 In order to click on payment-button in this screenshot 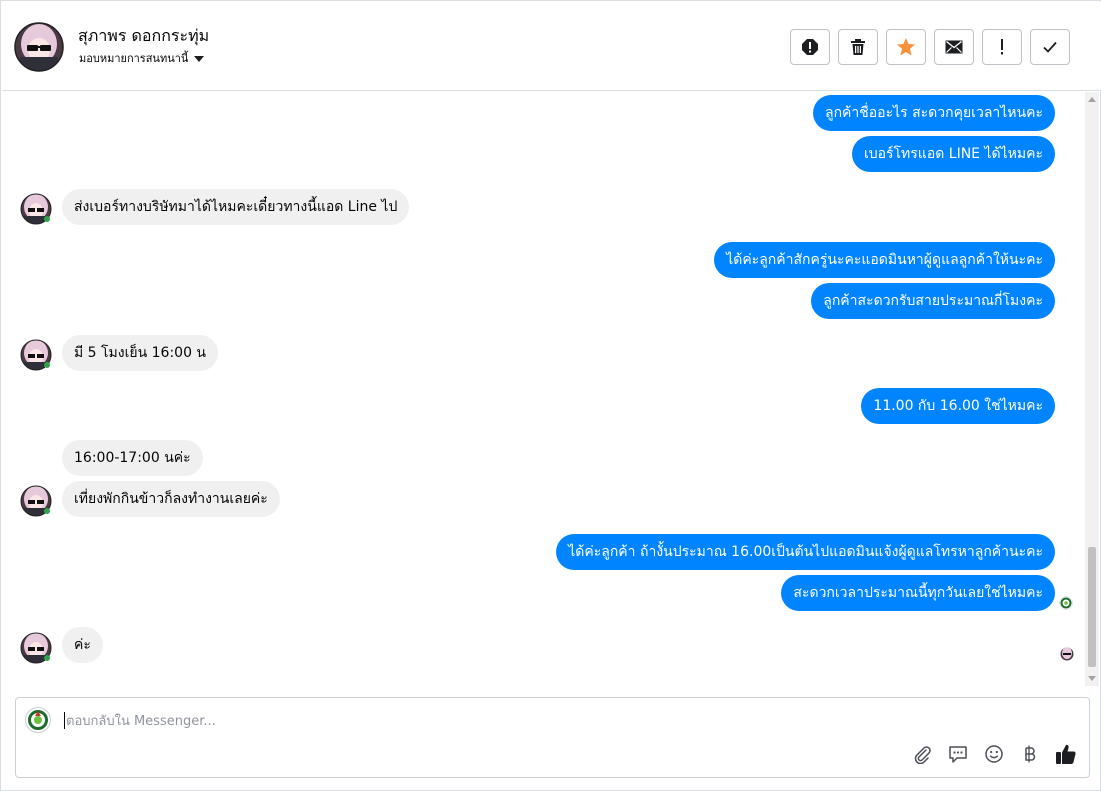, I will do `click(1030, 754)`.